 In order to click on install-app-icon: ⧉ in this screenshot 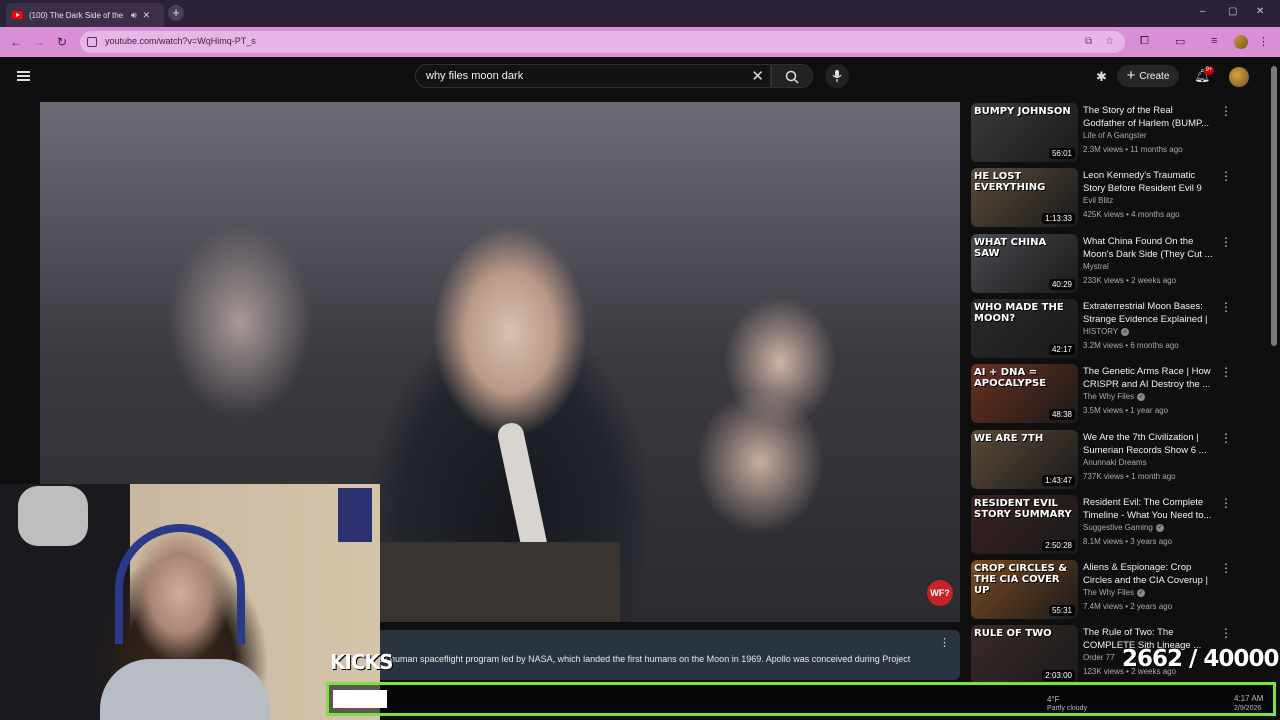, I will do `click(1088, 41)`.